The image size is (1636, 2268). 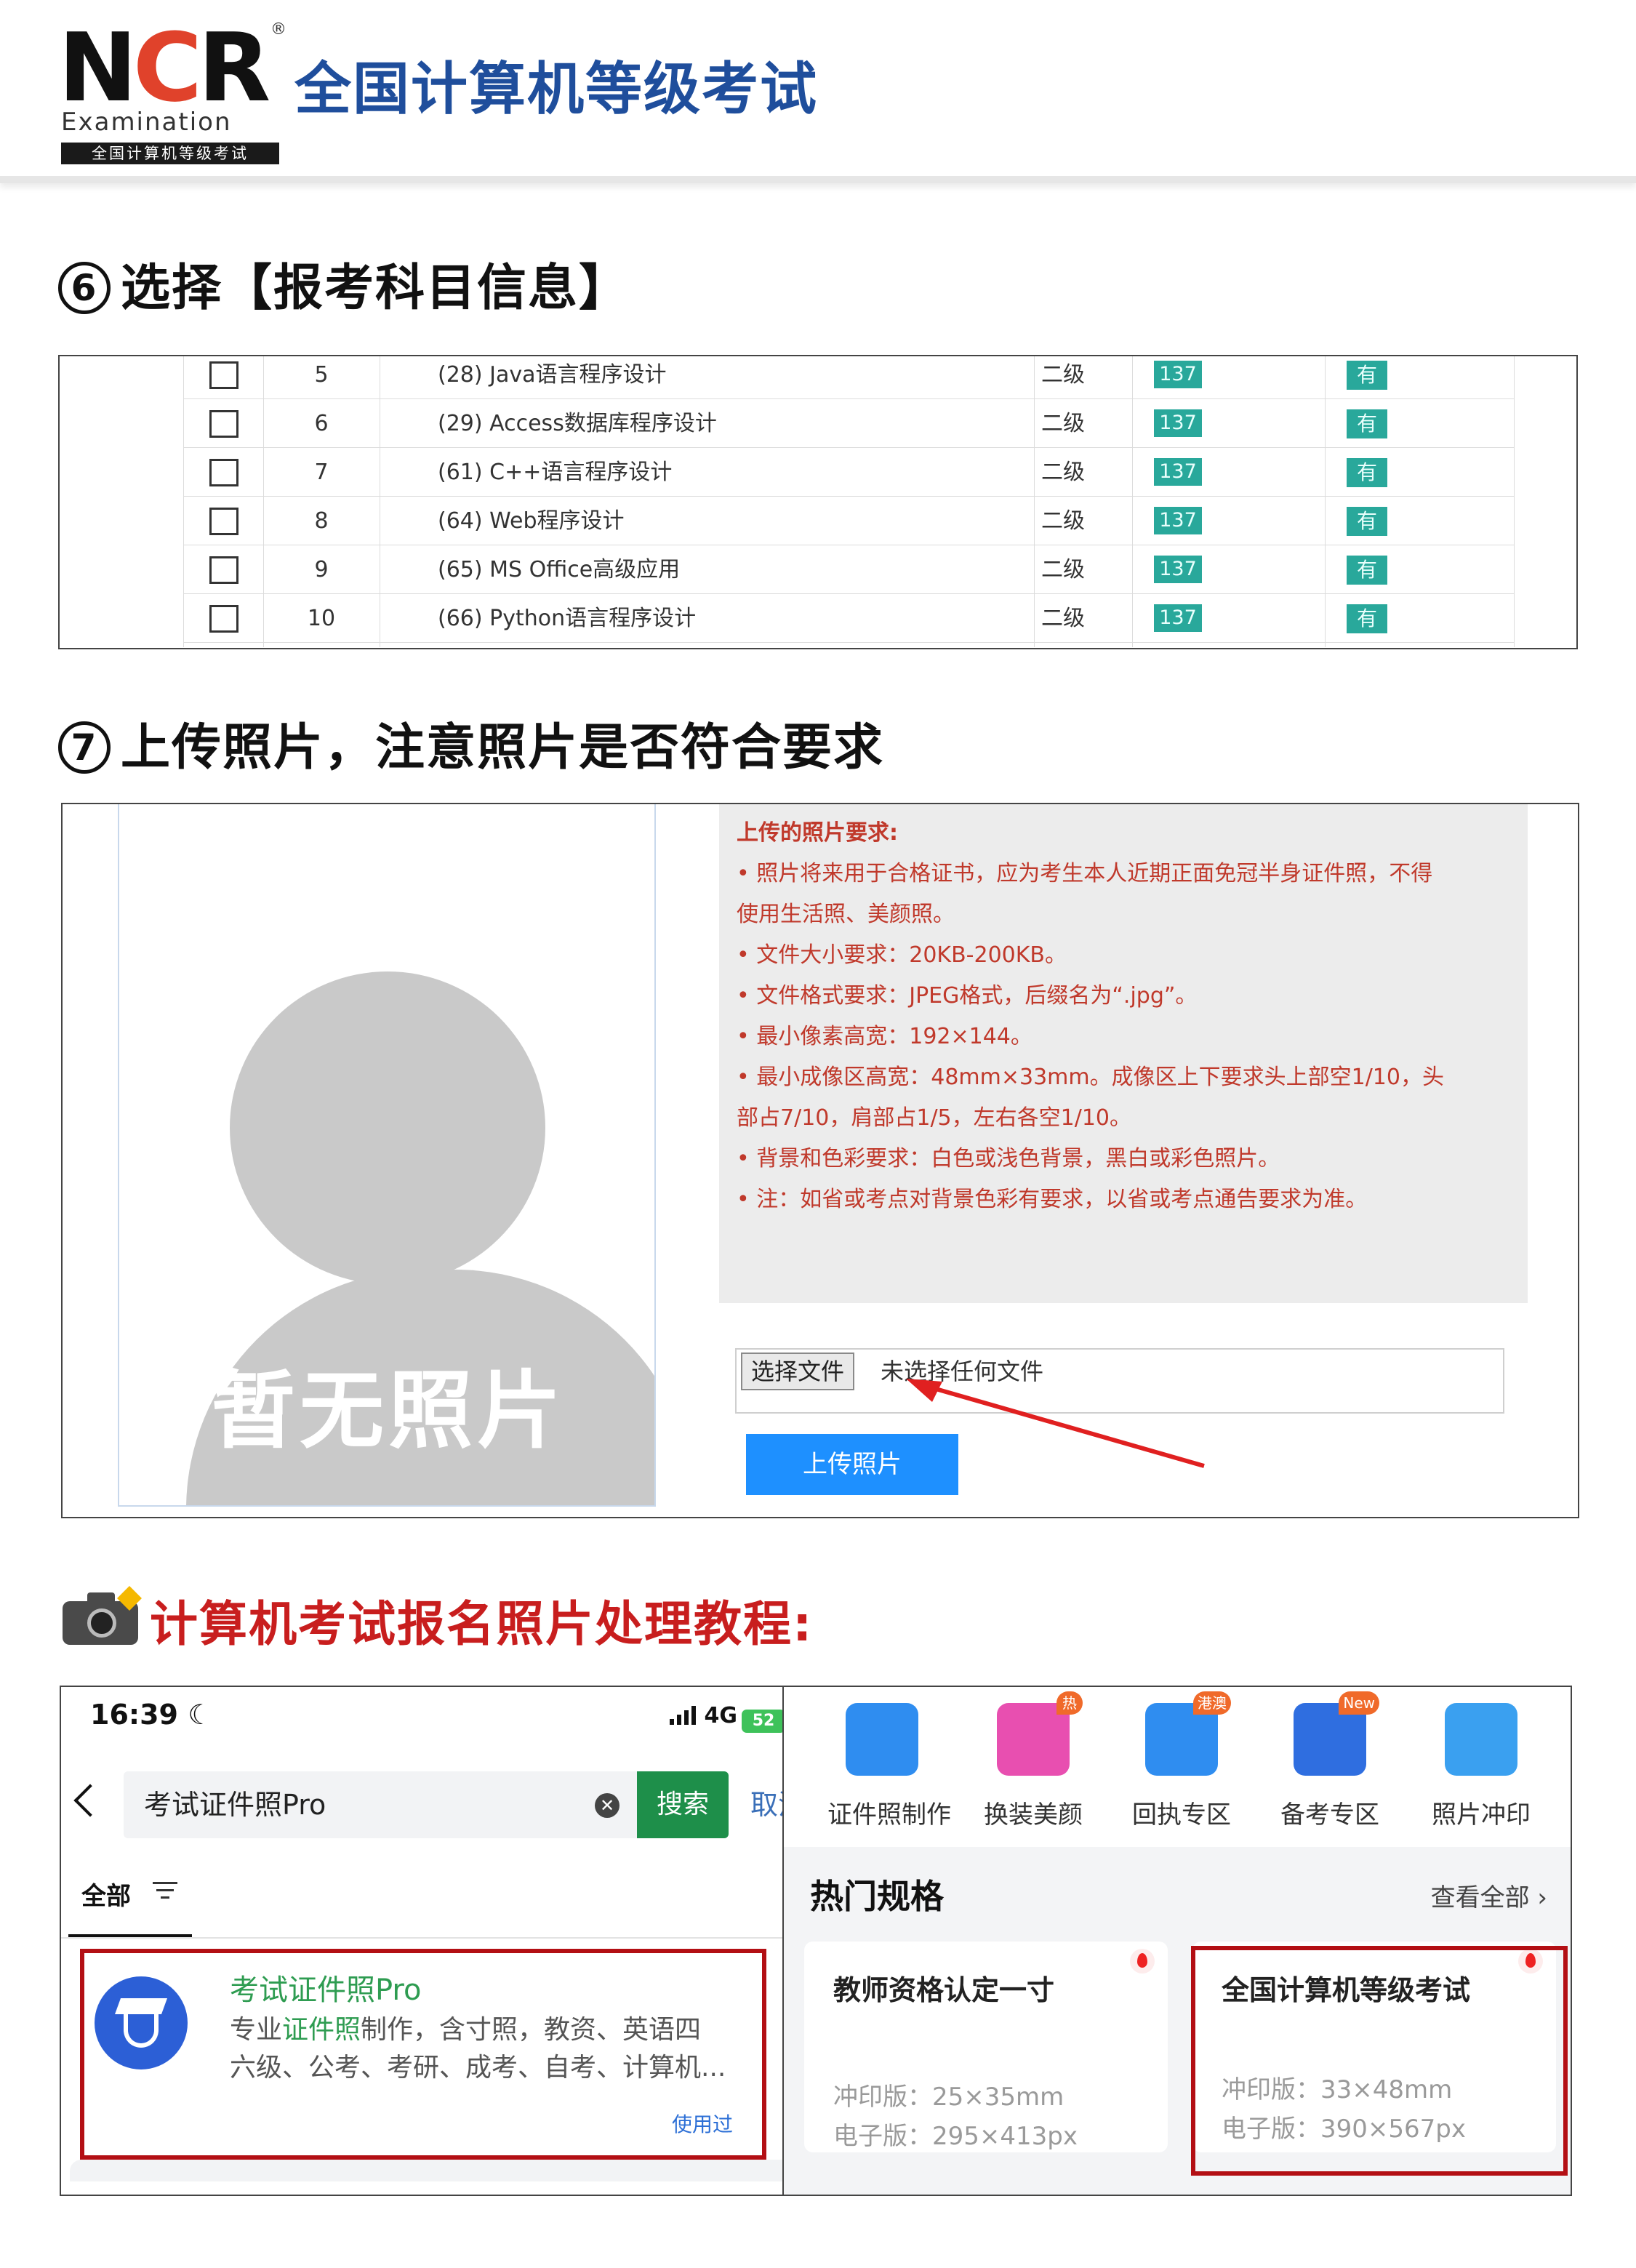 I want to click on table-row: 6 (29) Access数据库程序设计 二级 137 有, so click(x=849, y=423).